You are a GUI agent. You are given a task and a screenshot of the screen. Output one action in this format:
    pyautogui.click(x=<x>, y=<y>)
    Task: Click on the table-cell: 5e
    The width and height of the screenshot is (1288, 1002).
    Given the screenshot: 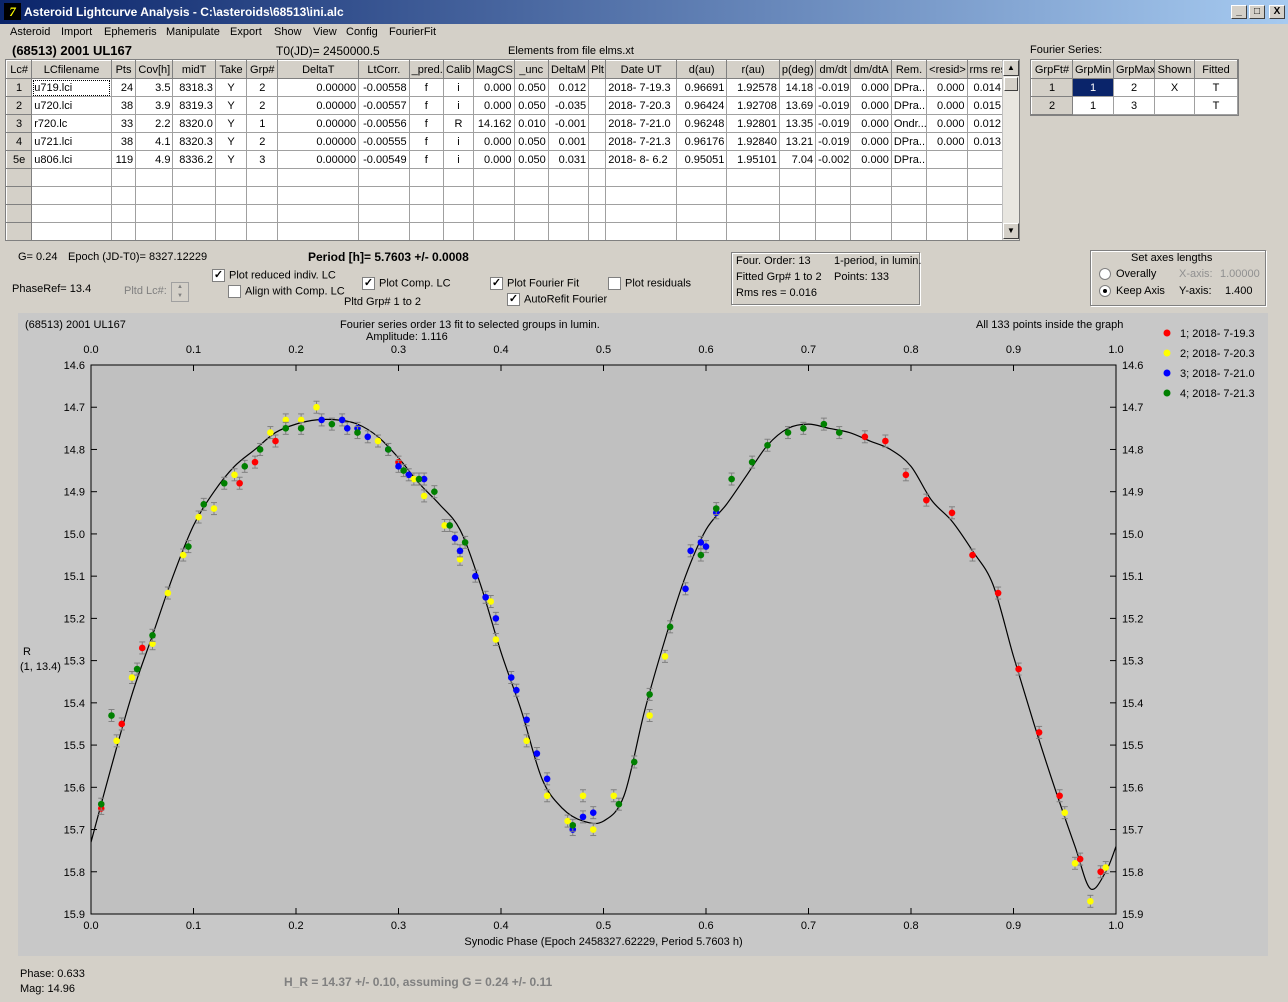 What is the action you would take?
    pyautogui.click(x=19, y=159)
    